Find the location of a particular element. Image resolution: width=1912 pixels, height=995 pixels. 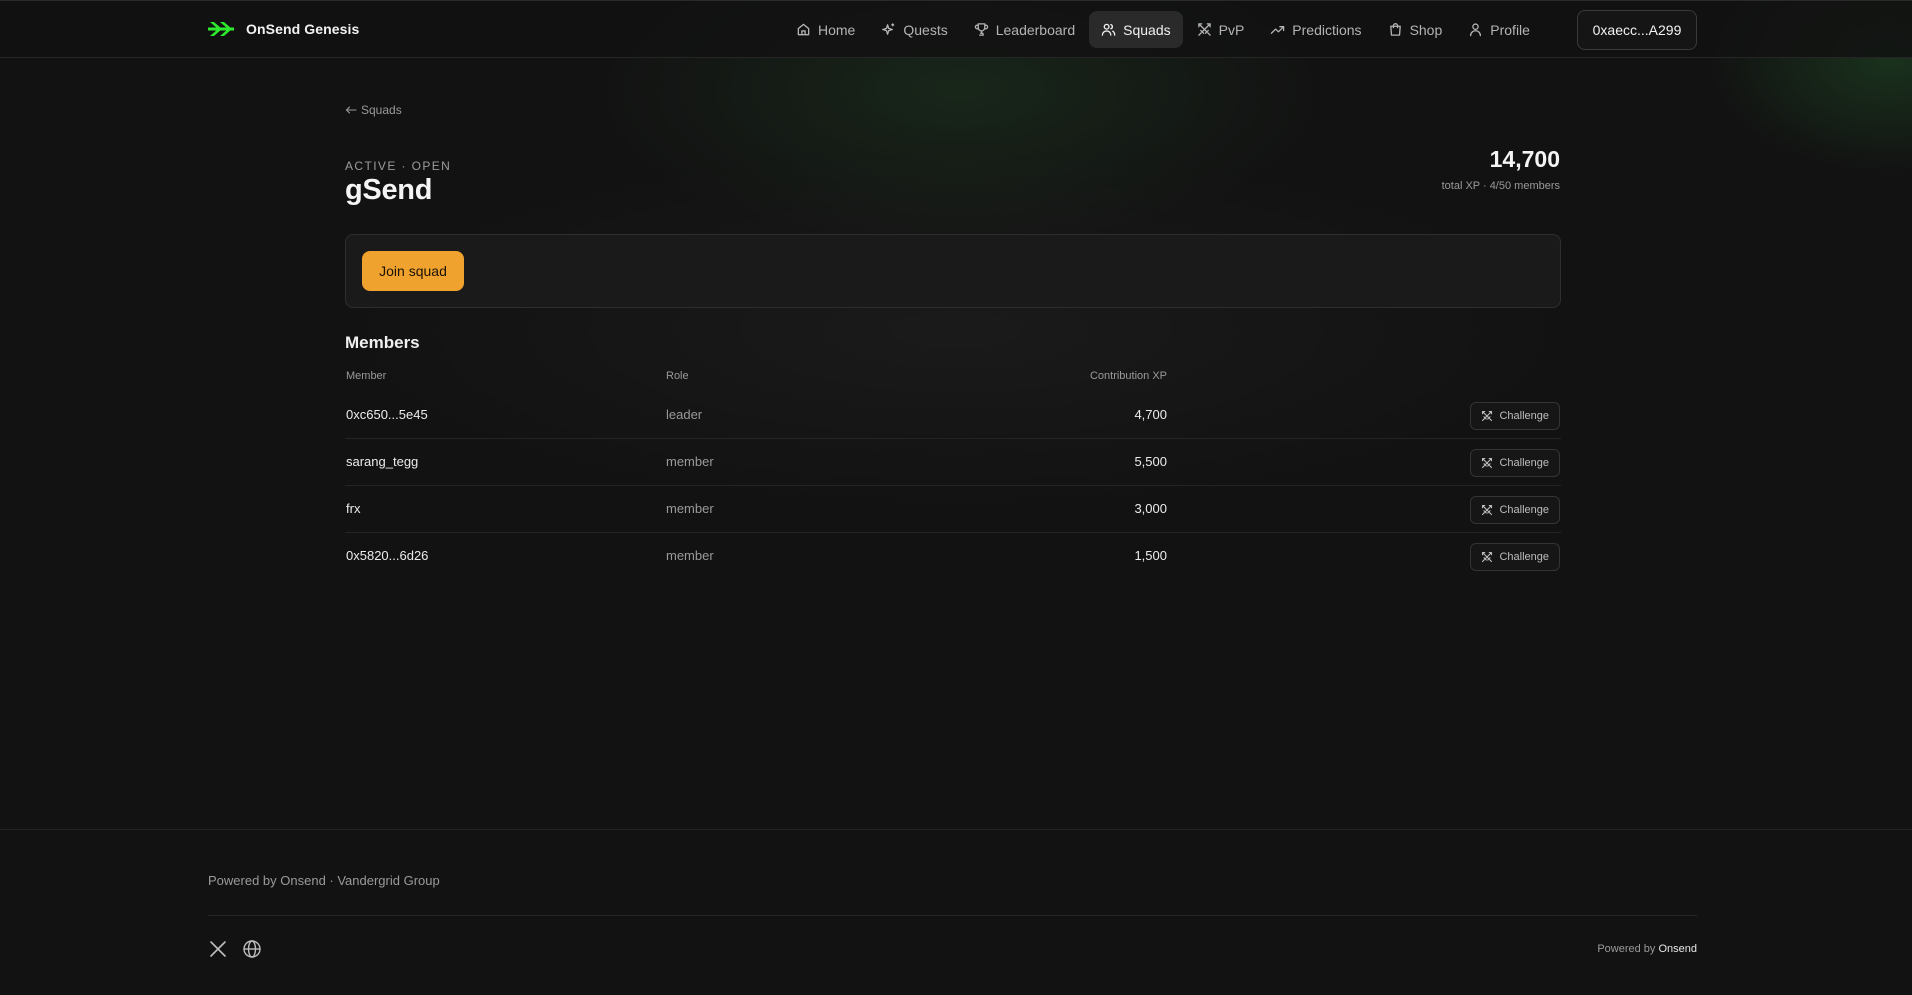

nav-quests: Quests is located at coordinates (914, 29).